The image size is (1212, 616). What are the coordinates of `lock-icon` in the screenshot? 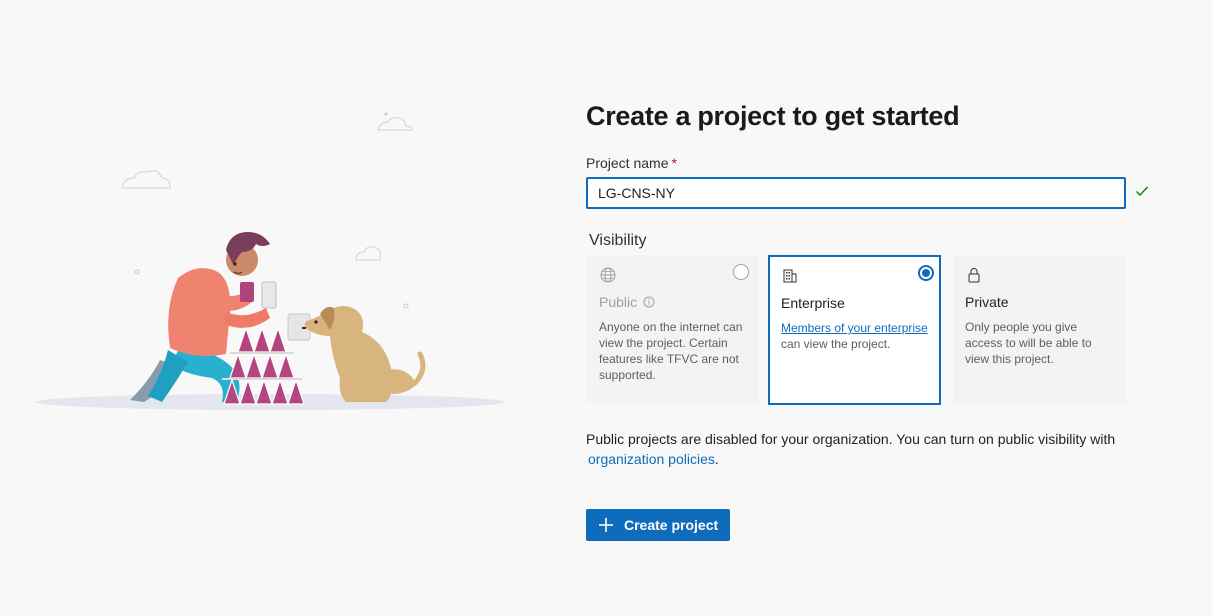 It's located at (974, 275).